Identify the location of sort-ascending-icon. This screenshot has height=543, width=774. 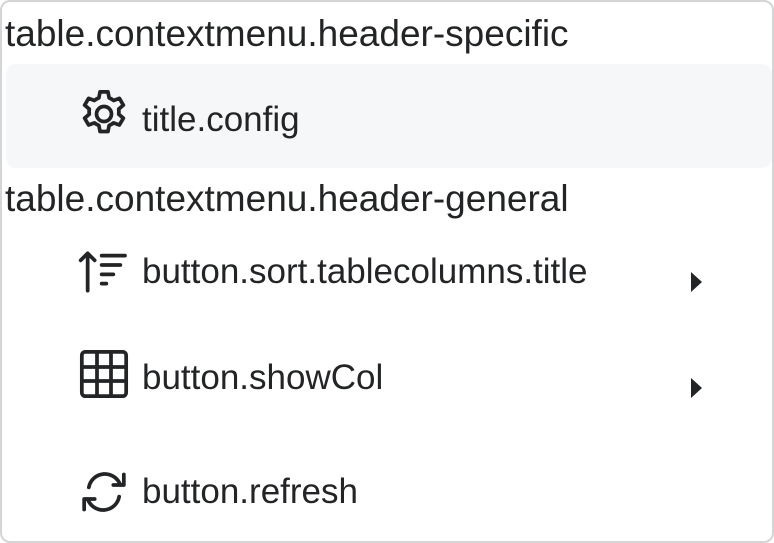
(104, 272).